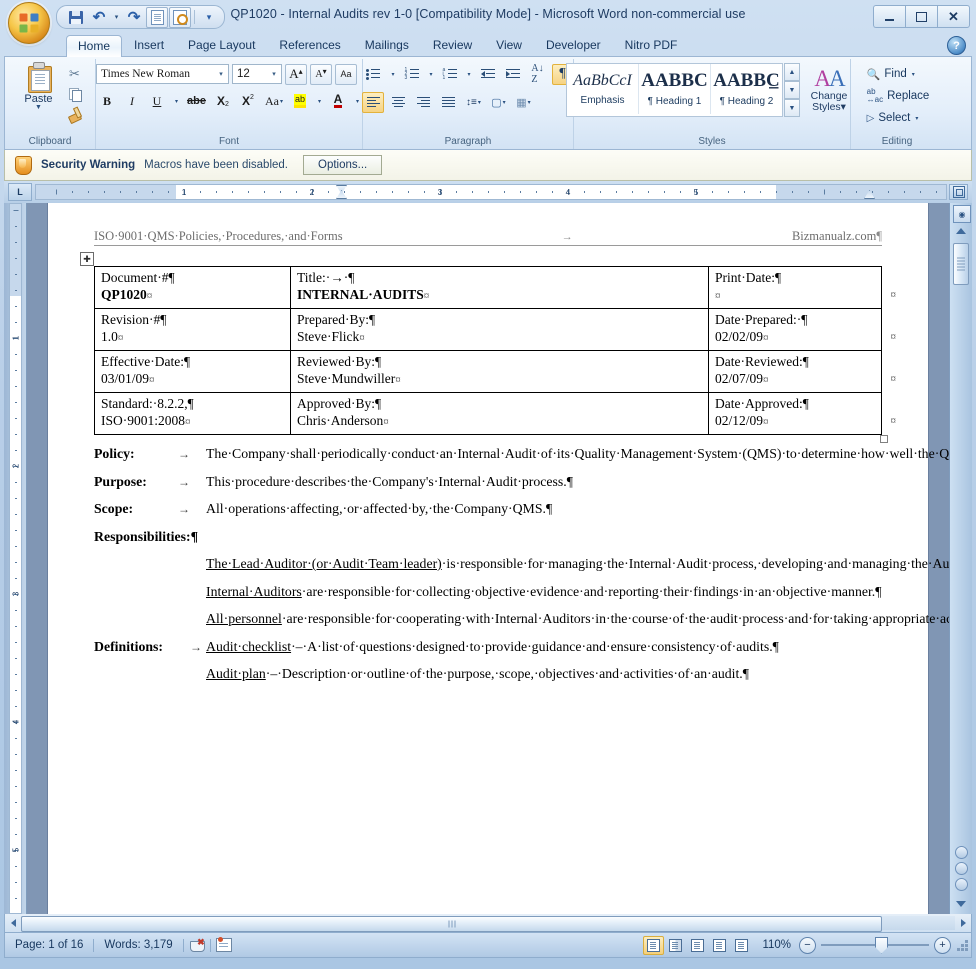  I want to click on horizontal-scroll-thumb, so click(452, 924).